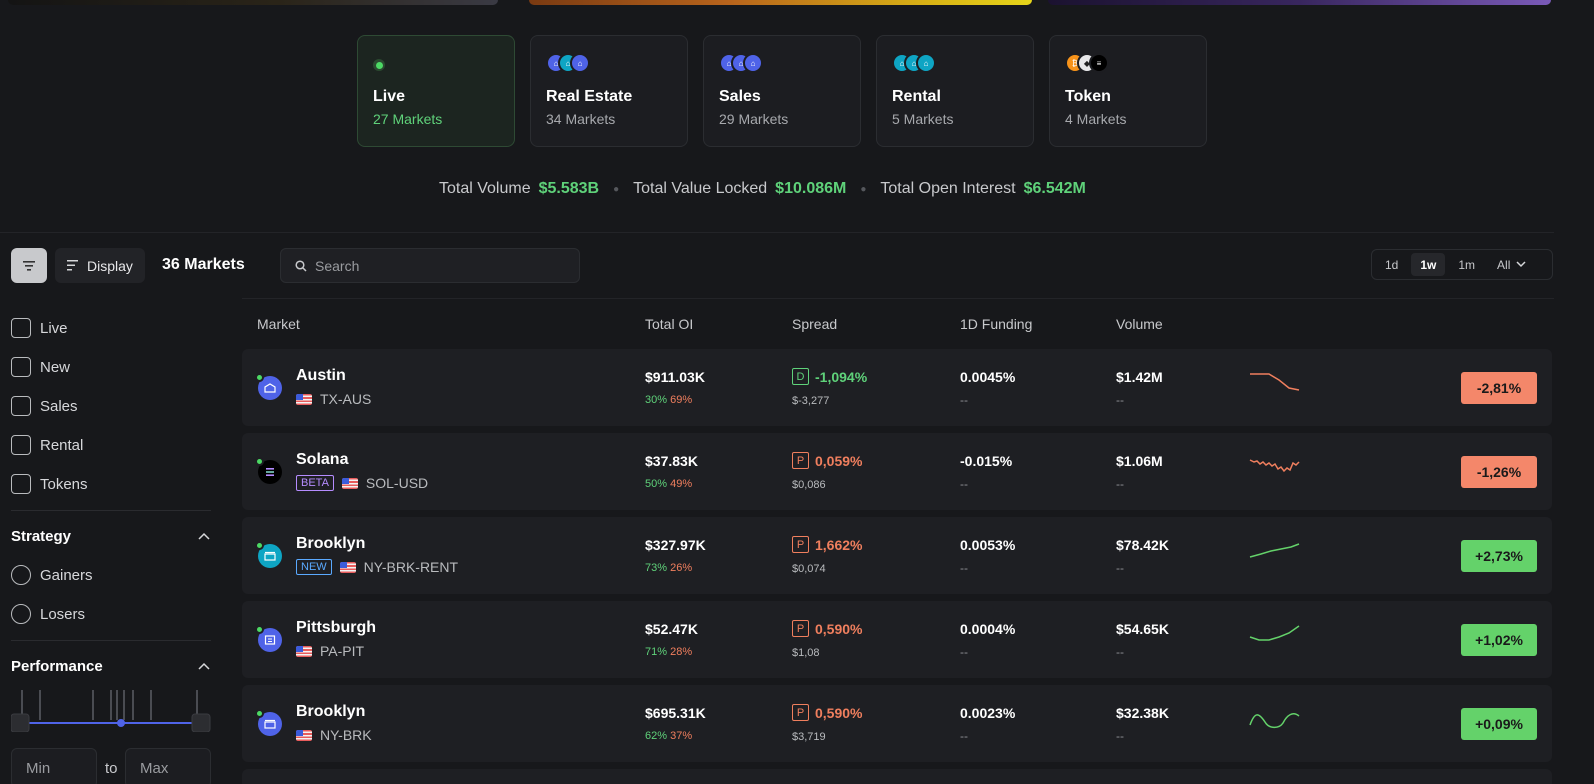 The image size is (1594, 784). I want to click on filter-new-checkbox: New, so click(40, 367).